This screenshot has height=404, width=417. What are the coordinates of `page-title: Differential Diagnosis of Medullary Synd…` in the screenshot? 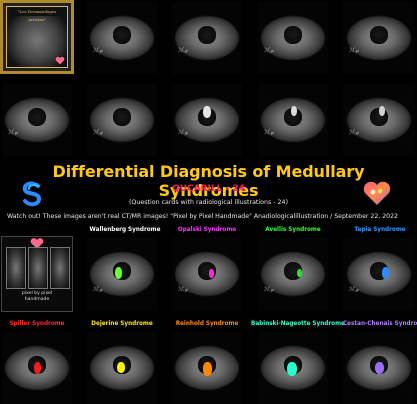 It's located at (208, 181).